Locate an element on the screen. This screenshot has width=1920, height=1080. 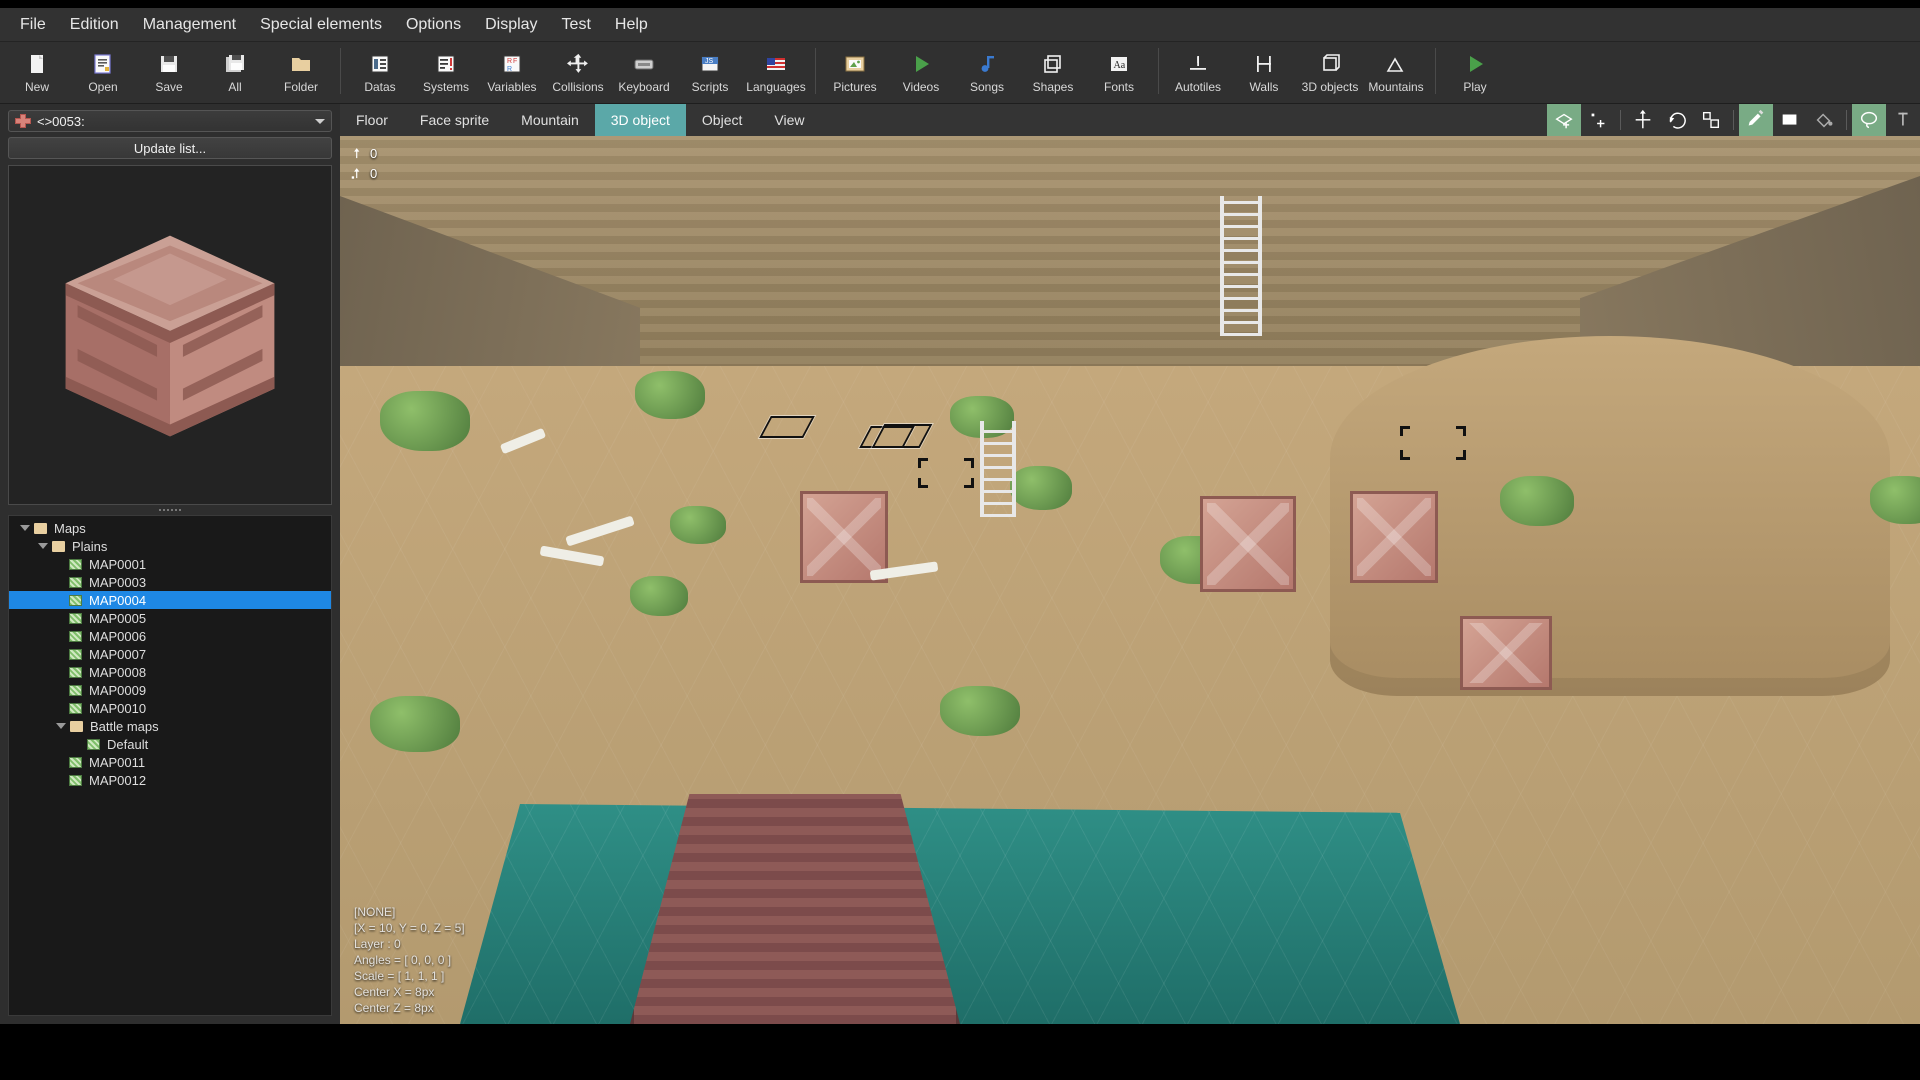
toolbar-button-scripts: JS Scripts is located at coordinates (710, 70).